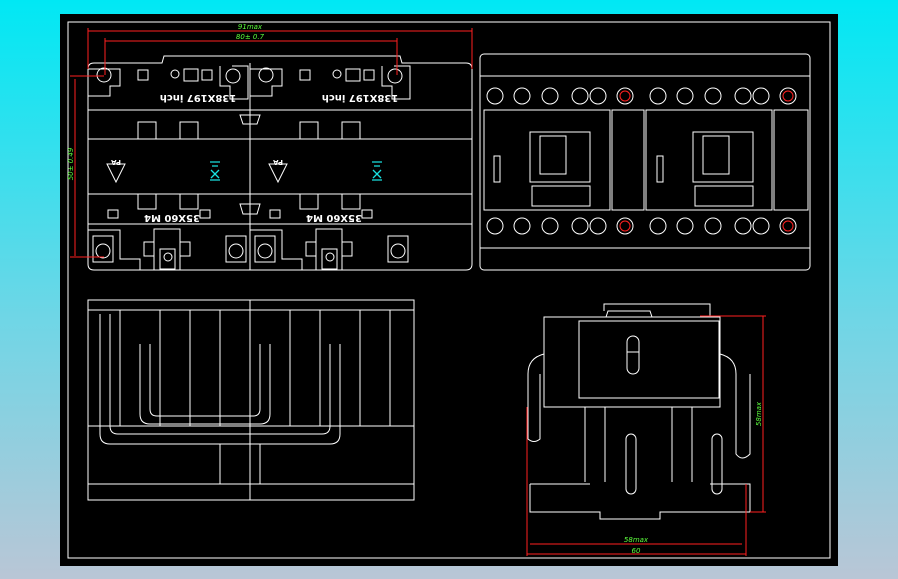  Describe the element at coordinates (172, 217) in the screenshot. I see `screw-label-left: 35X60 M4` at that location.